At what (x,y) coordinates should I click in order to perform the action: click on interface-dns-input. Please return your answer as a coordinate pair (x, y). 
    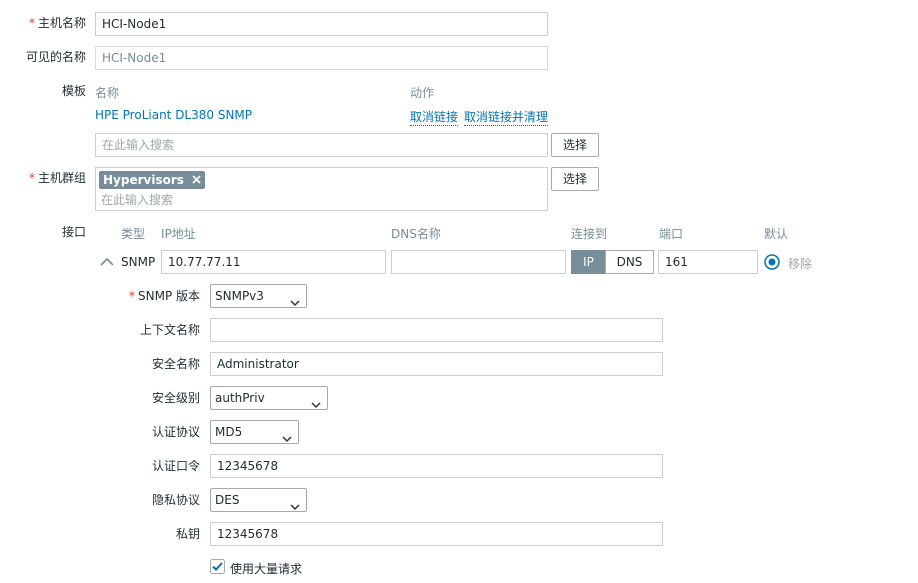
    Looking at the image, I should click on (478, 262).